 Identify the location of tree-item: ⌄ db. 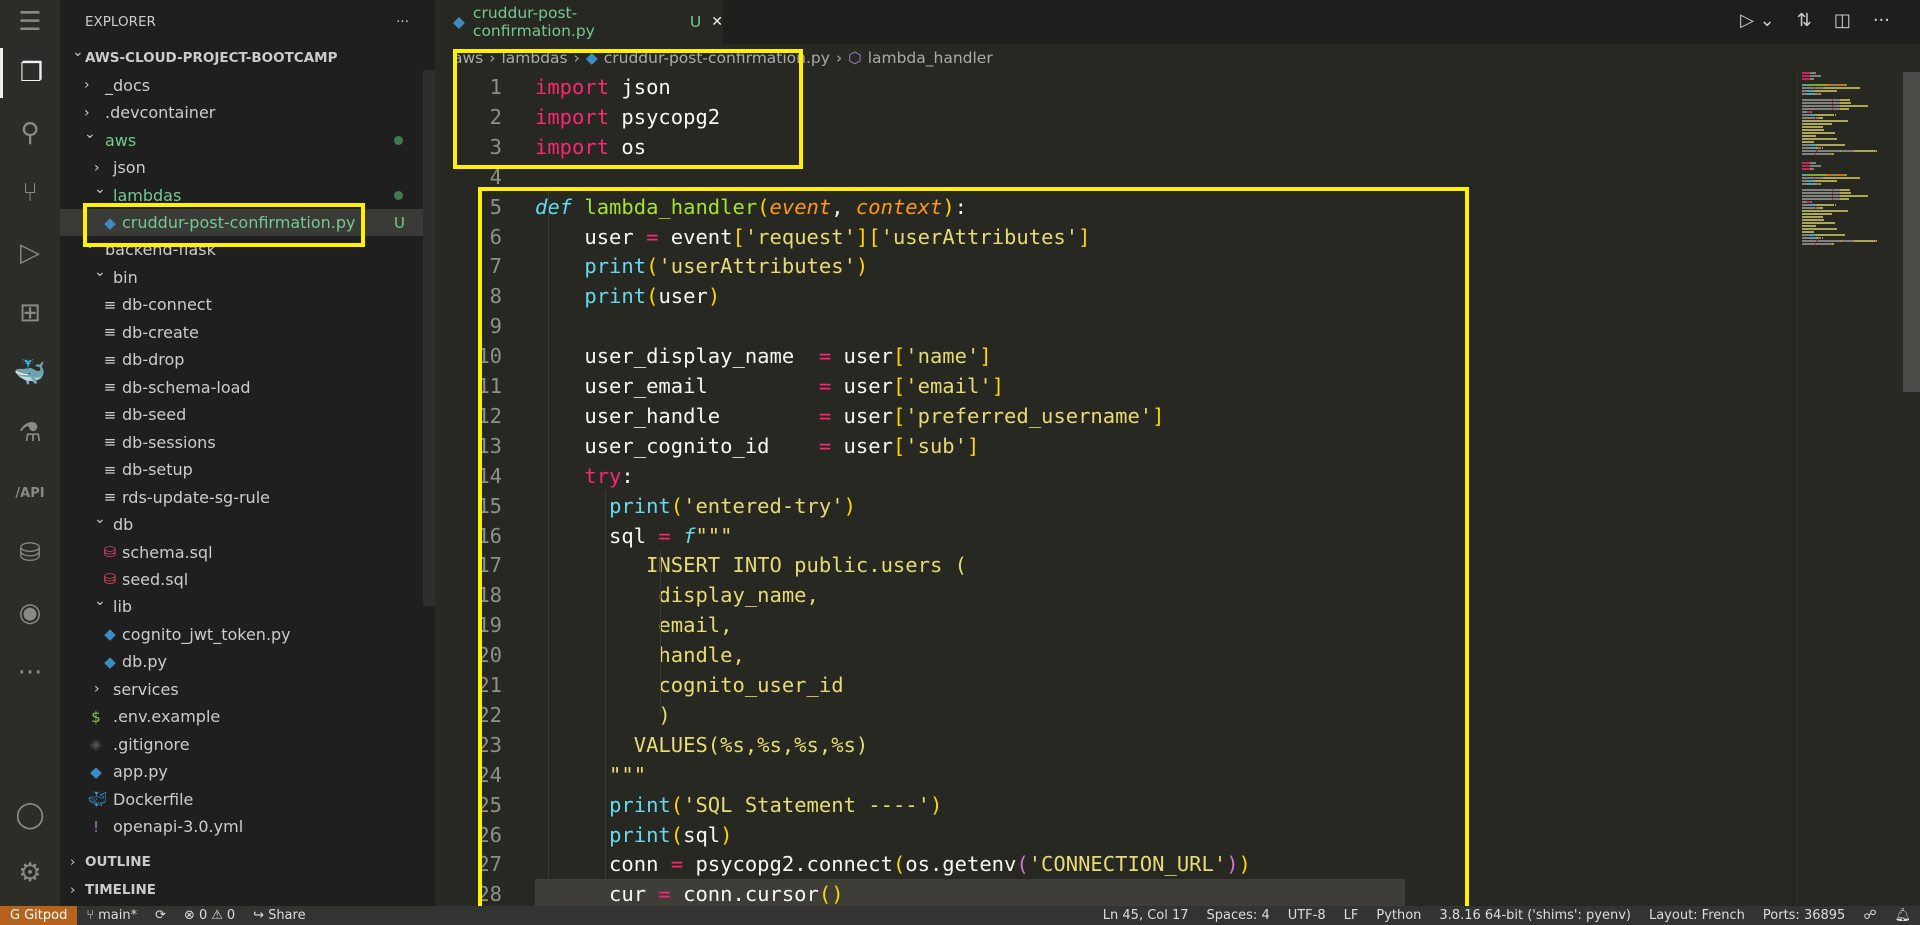
(247, 525).